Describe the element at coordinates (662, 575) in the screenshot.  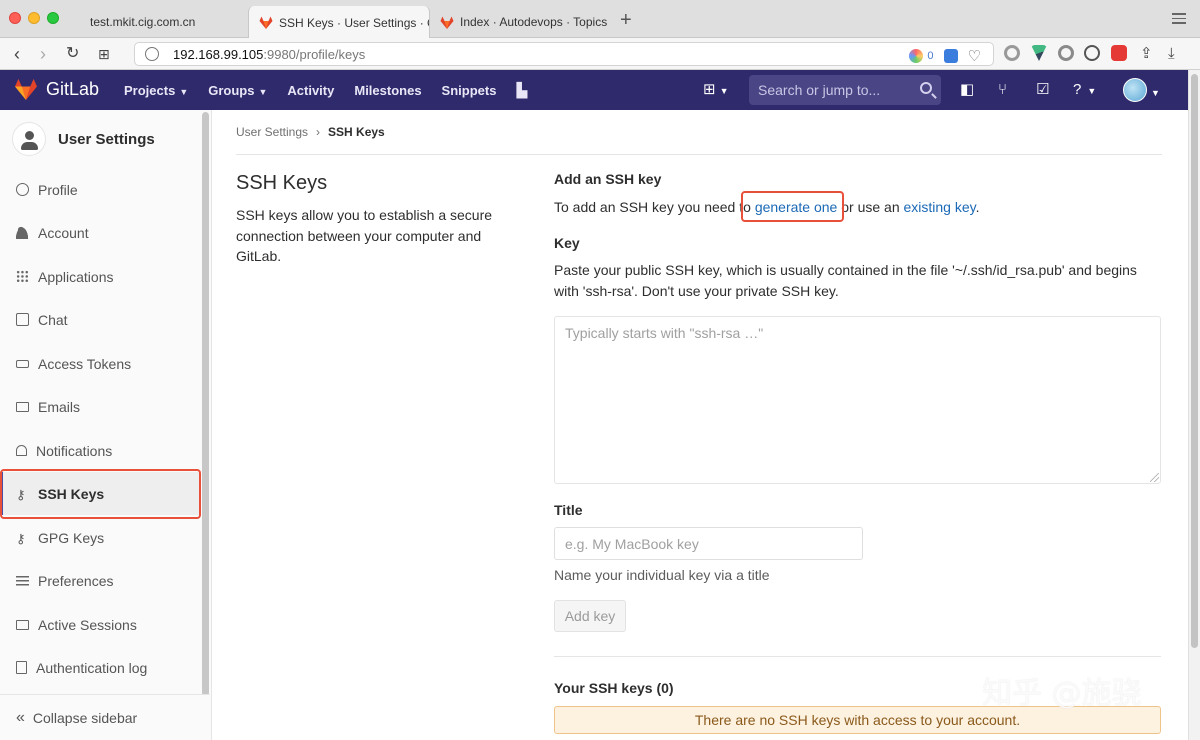
I see `title-help-text: Name your individual key via a title` at that location.